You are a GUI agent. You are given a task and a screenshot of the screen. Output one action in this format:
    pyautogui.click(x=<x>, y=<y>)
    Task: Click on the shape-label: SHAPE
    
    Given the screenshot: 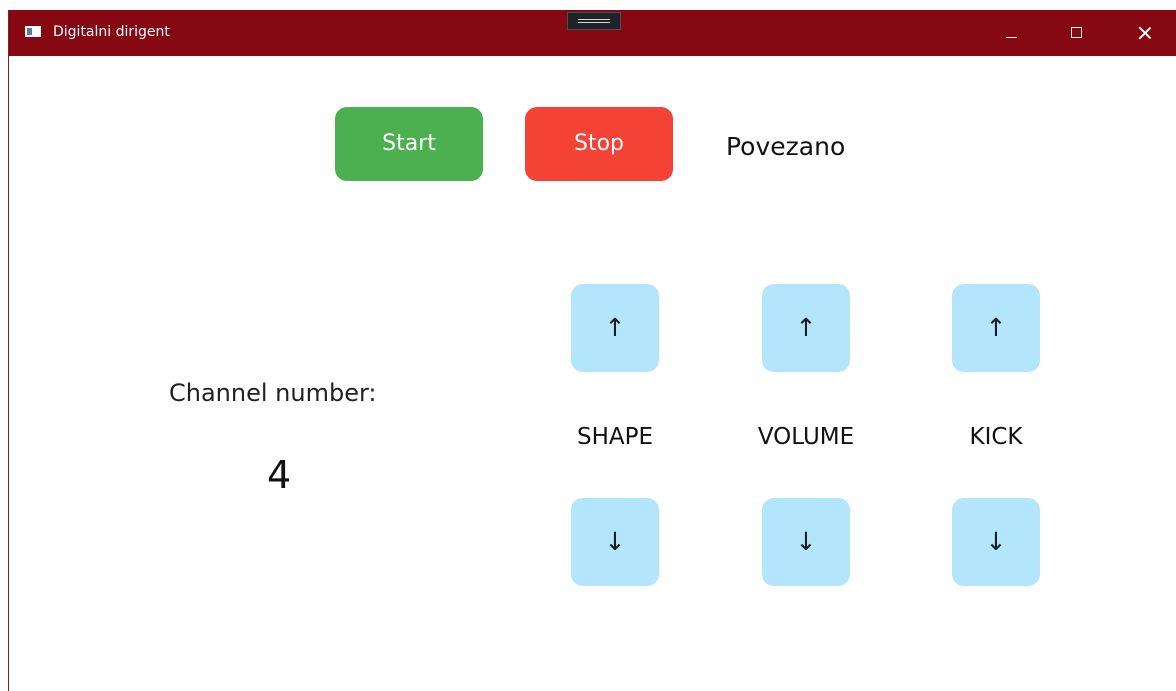 What is the action you would take?
    pyautogui.click(x=615, y=437)
    